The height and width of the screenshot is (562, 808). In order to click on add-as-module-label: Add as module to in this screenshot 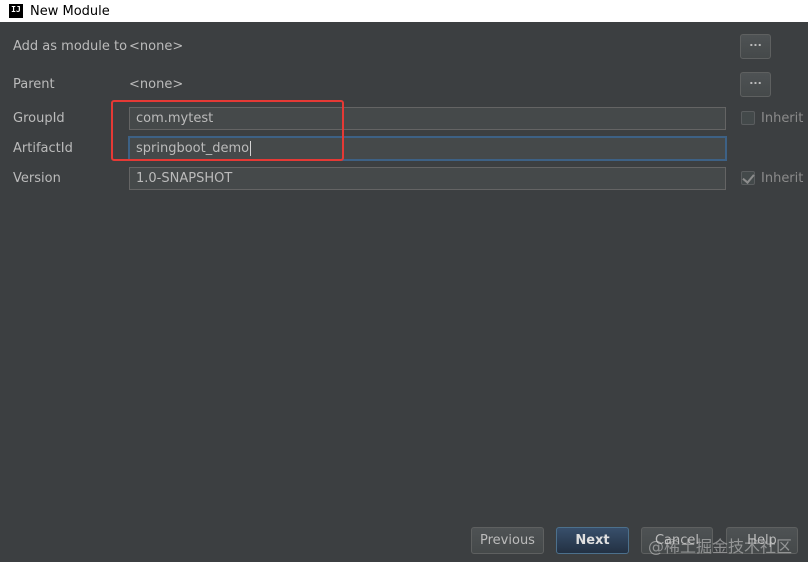, I will do `click(70, 46)`.